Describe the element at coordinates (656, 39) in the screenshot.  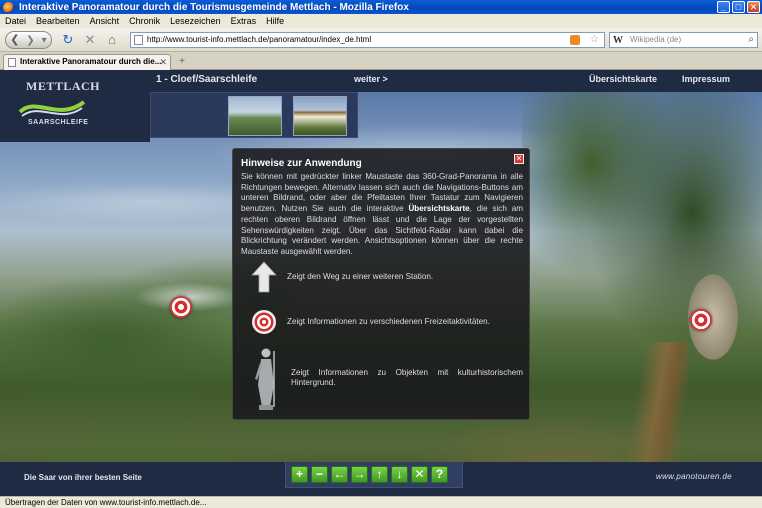
I see `search-placeholder: Wikipedia (de)` at that location.